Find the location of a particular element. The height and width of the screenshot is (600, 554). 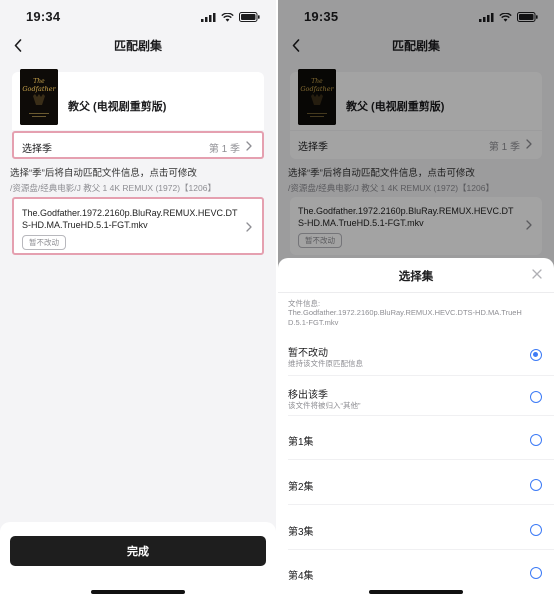

option-title: 第4集 is located at coordinates (301, 576).